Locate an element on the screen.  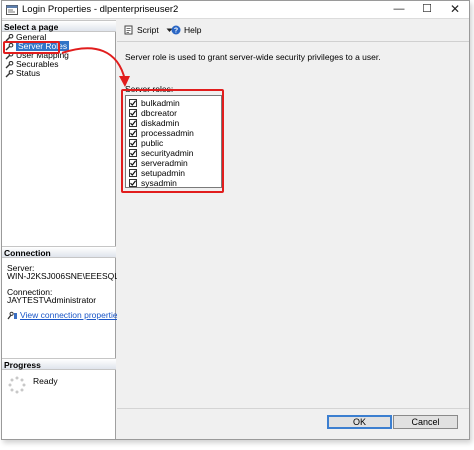
toolbar: Script ? Help is located at coordinates (293, 31).